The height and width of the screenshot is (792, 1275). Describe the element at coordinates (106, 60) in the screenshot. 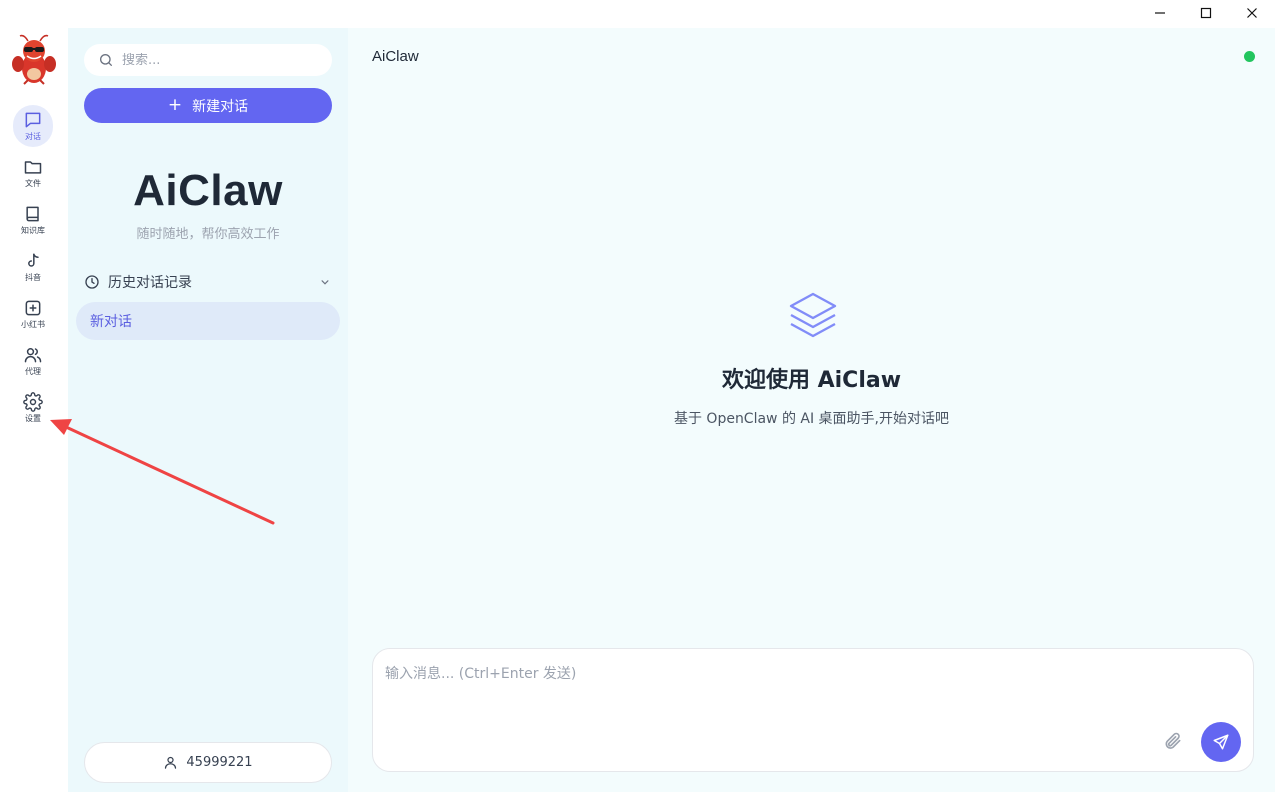

I see `search-icon` at that location.